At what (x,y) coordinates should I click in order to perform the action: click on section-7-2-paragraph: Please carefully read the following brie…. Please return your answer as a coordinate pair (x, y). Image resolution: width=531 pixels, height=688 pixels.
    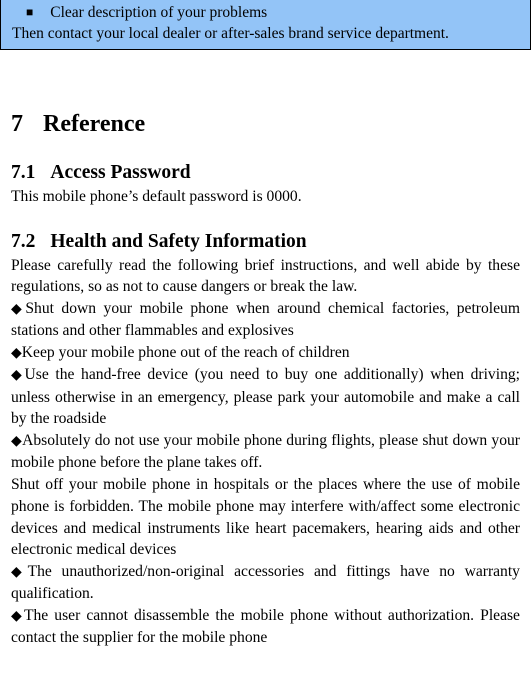
    Looking at the image, I should click on (265, 276).